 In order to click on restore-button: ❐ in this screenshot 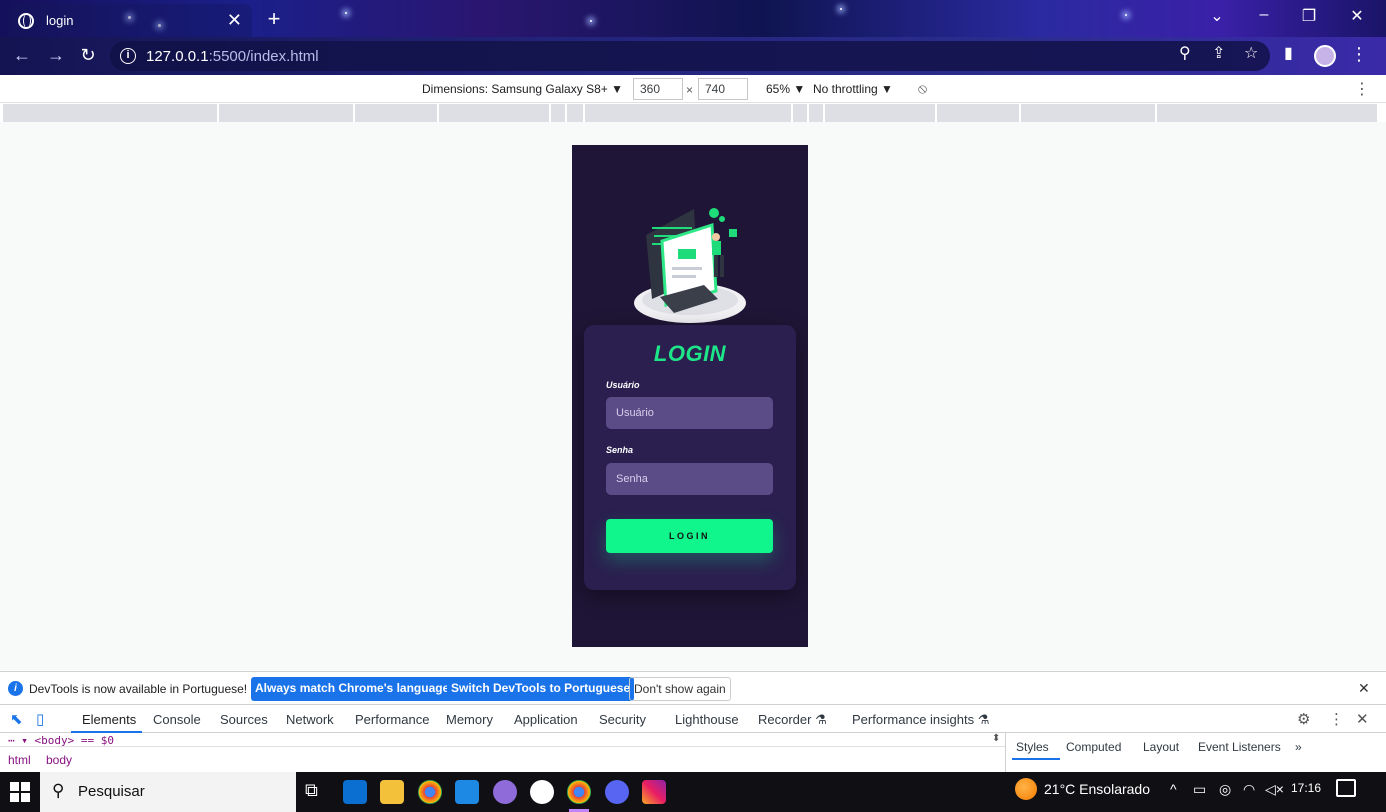, I will do `click(1309, 16)`.